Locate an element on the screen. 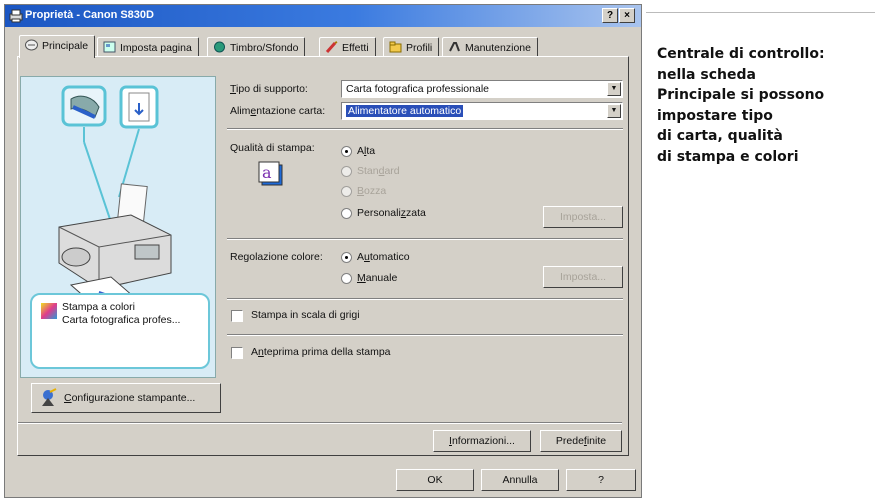 Image resolution: width=875 pixels, height=502 pixels. help-title-button: ? is located at coordinates (610, 15).